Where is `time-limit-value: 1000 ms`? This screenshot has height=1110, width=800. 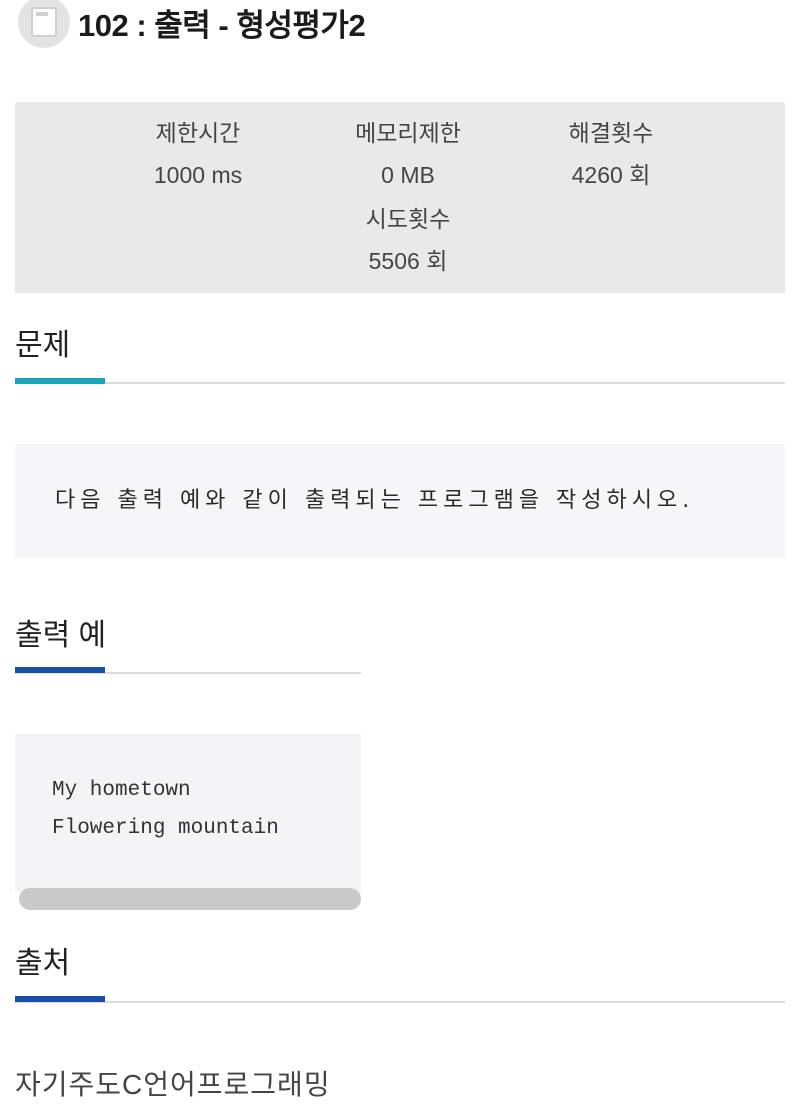 time-limit-value: 1000 ms is located at coordinates (198, 175).